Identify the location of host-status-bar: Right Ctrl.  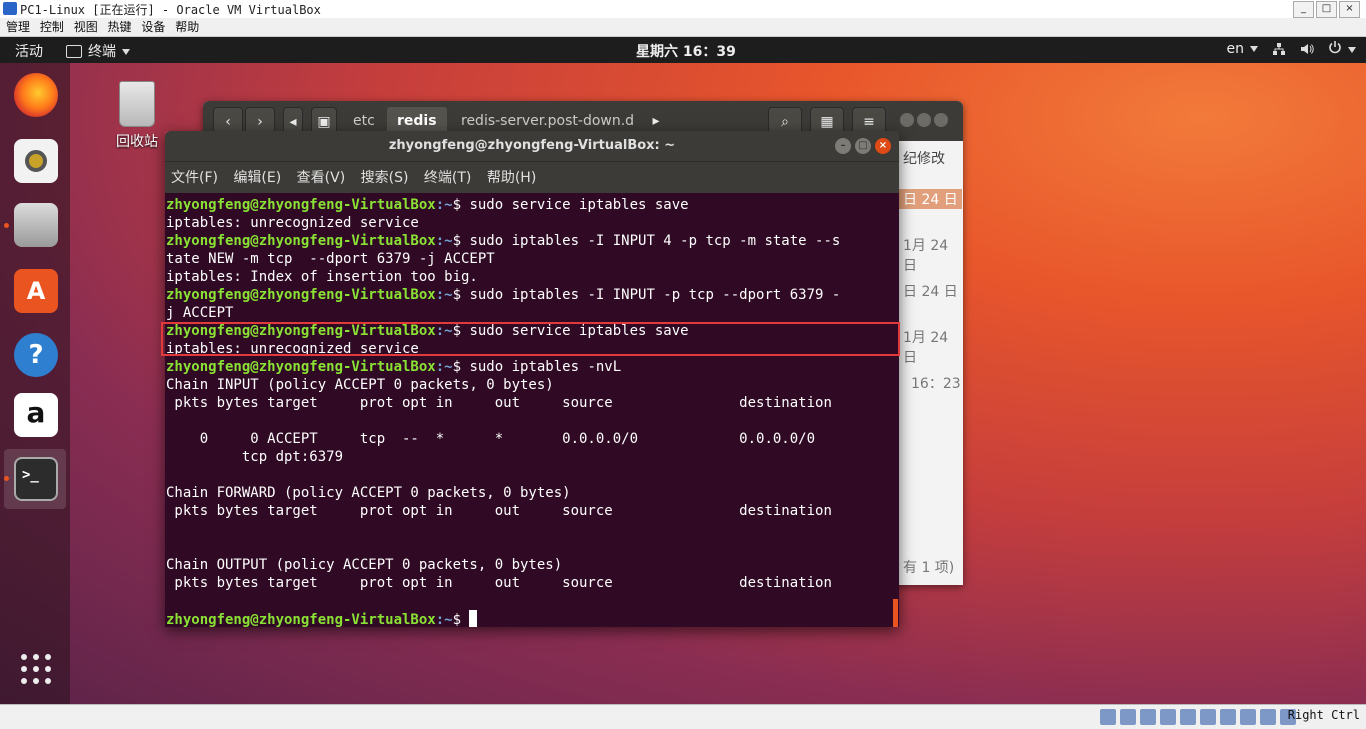
(683, 716).